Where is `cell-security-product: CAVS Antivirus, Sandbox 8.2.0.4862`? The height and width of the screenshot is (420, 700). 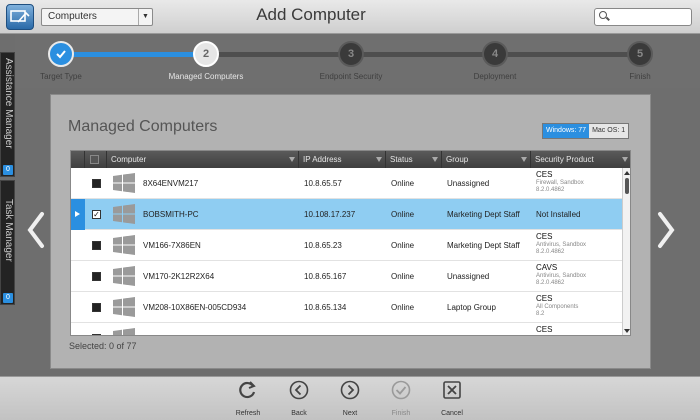 cell-security-product: CAVS Antivirus, Sandbox 8.2.0.4862 is located at coordinates (561, 275).